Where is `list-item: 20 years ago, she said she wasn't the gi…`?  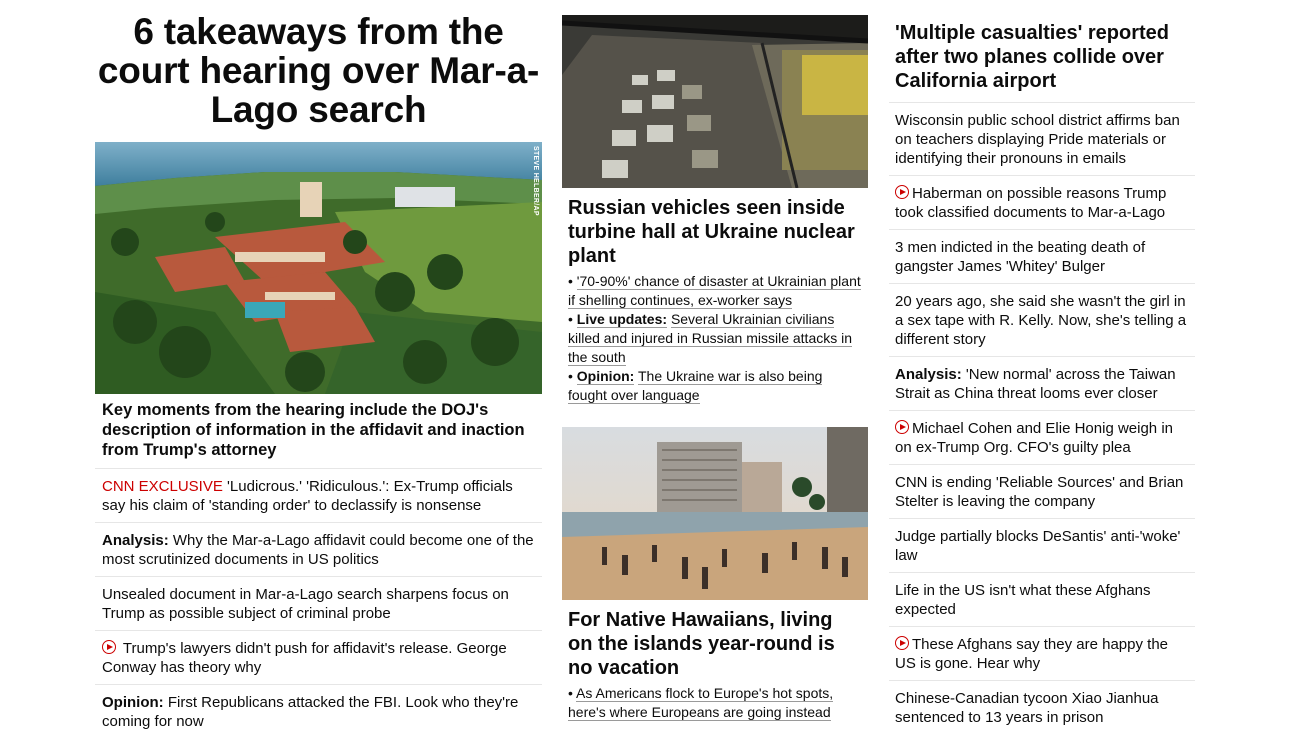 list-item: 20 years ago, she said she wasn't the gi… is located at coordinates (1042, 319).